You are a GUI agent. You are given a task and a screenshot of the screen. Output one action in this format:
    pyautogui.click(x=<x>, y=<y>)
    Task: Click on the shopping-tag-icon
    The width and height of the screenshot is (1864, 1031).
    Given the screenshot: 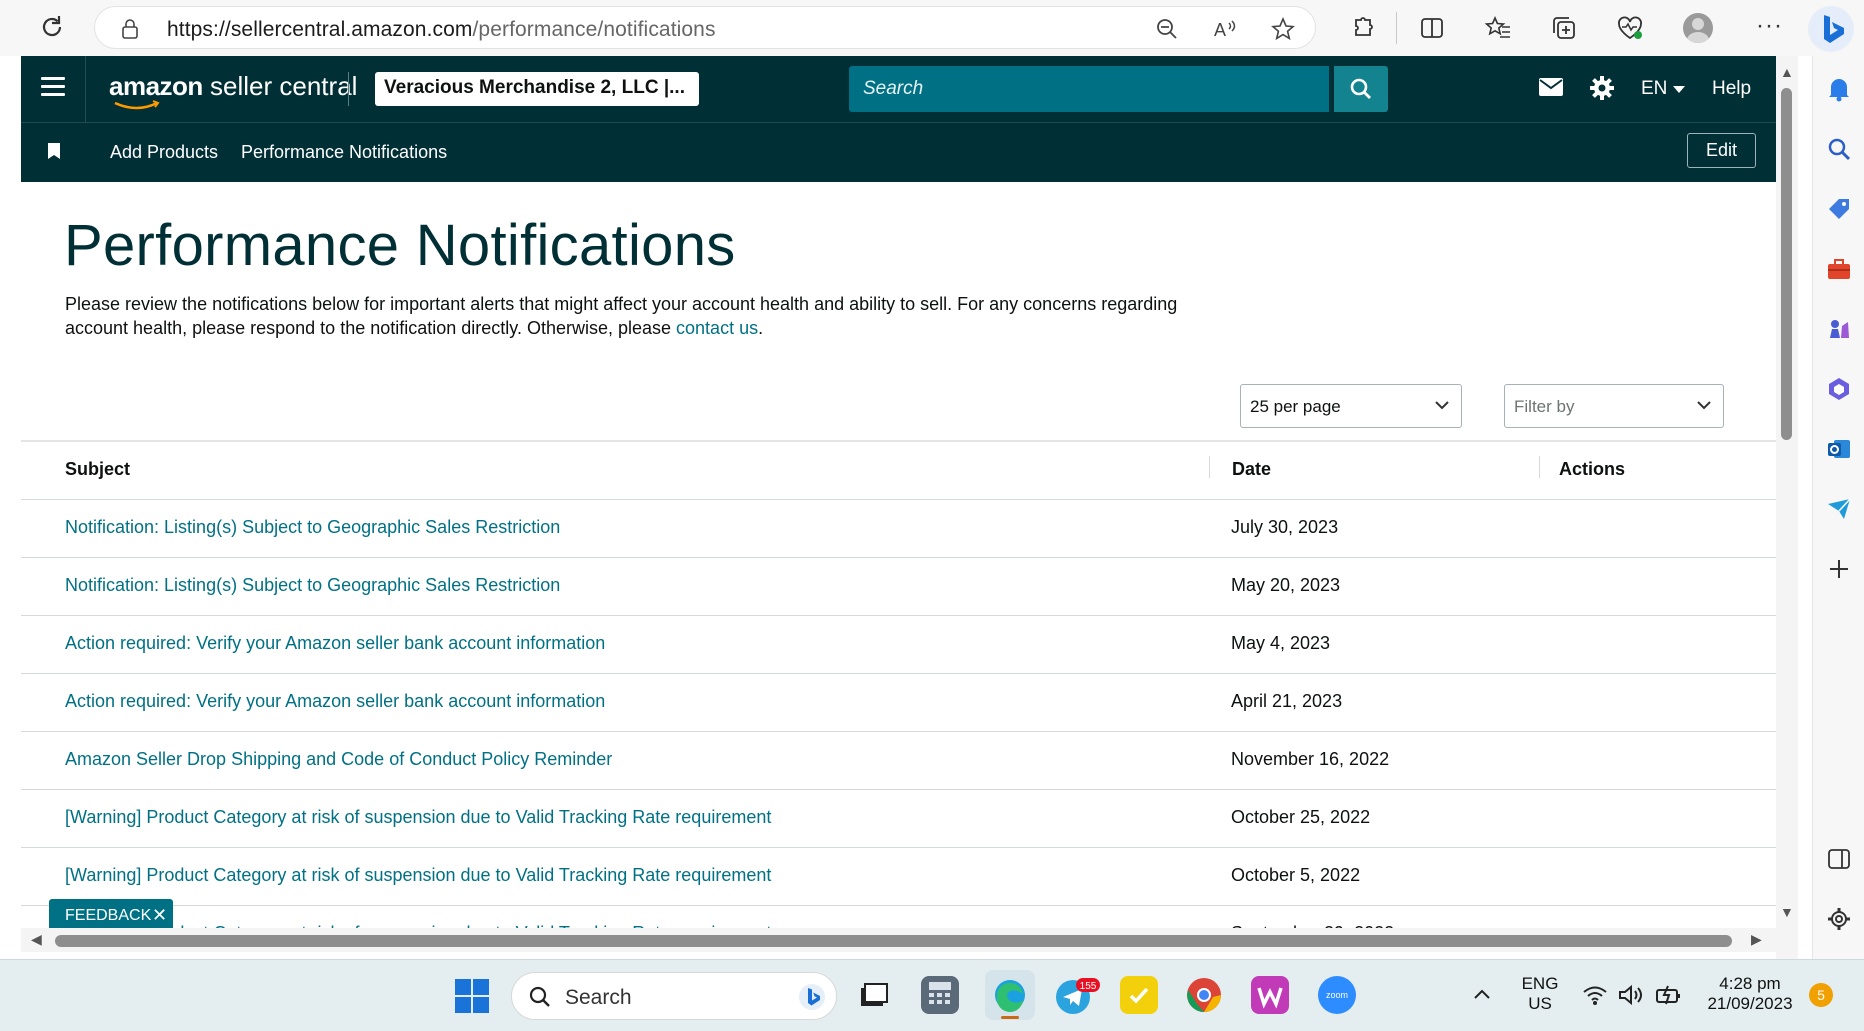 What is the action you would take?
    pyautogui.click(x=1839, y=209)
    